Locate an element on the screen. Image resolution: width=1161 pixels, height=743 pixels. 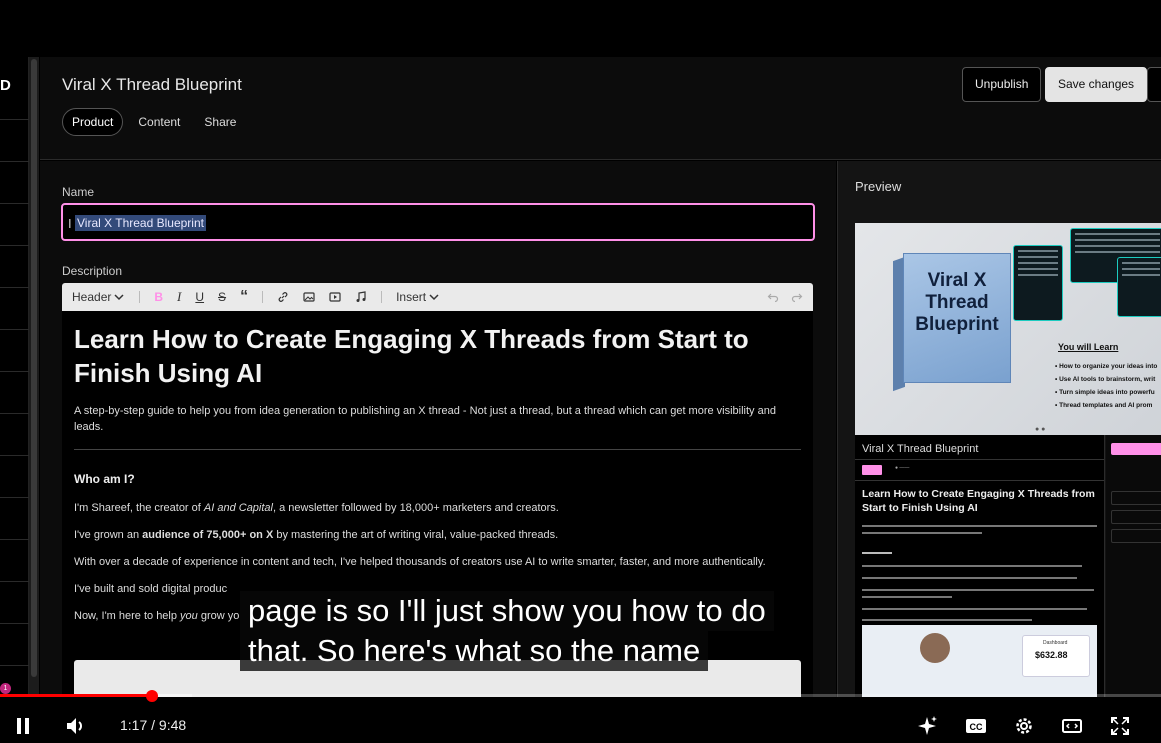
who-am-i-heading: Who am I? is located at coordinates (104, 479).